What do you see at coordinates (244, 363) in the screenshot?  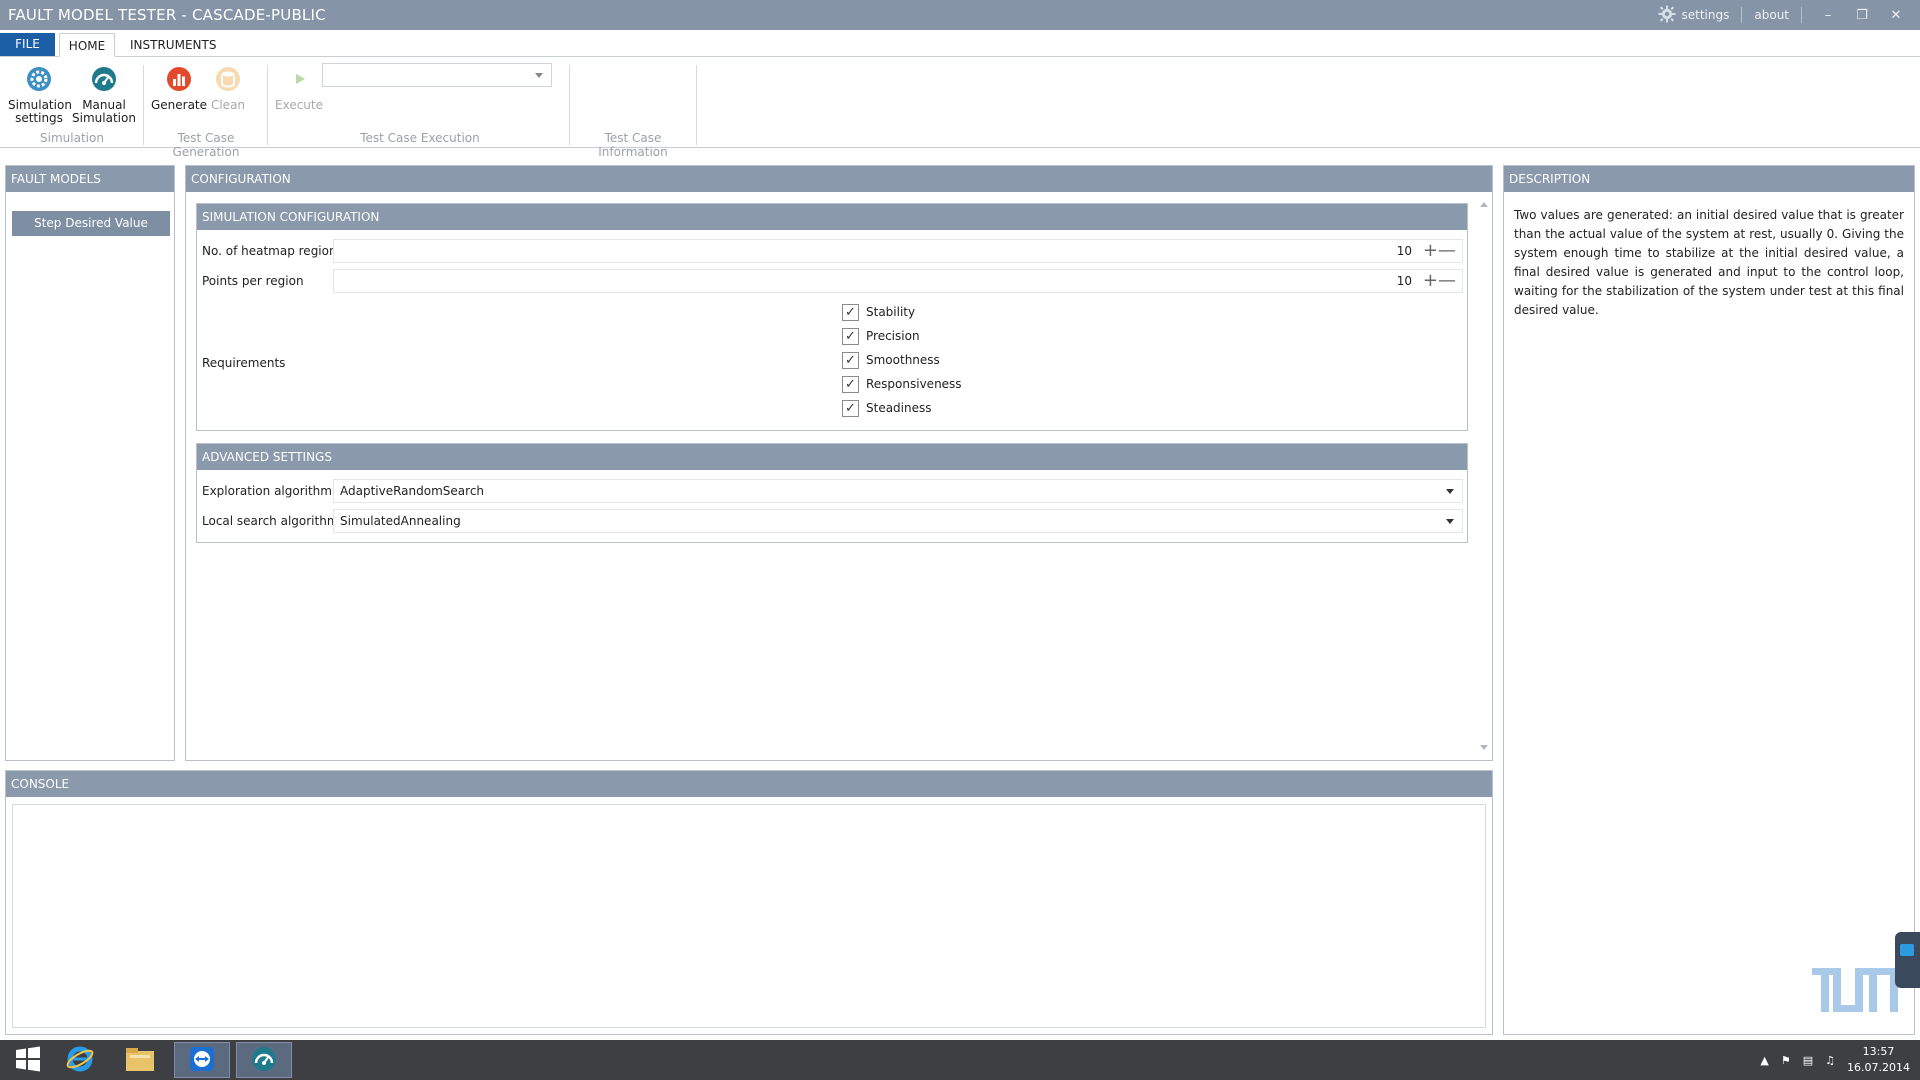 I see `requirements-label: Requirements` at bounding box center [244, 363].